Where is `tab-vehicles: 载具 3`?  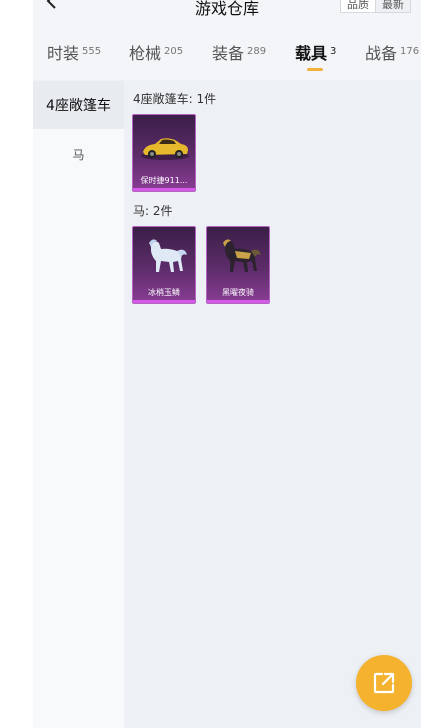
tab-vehicles: 载具 3 is located at coordinates (315, 52).